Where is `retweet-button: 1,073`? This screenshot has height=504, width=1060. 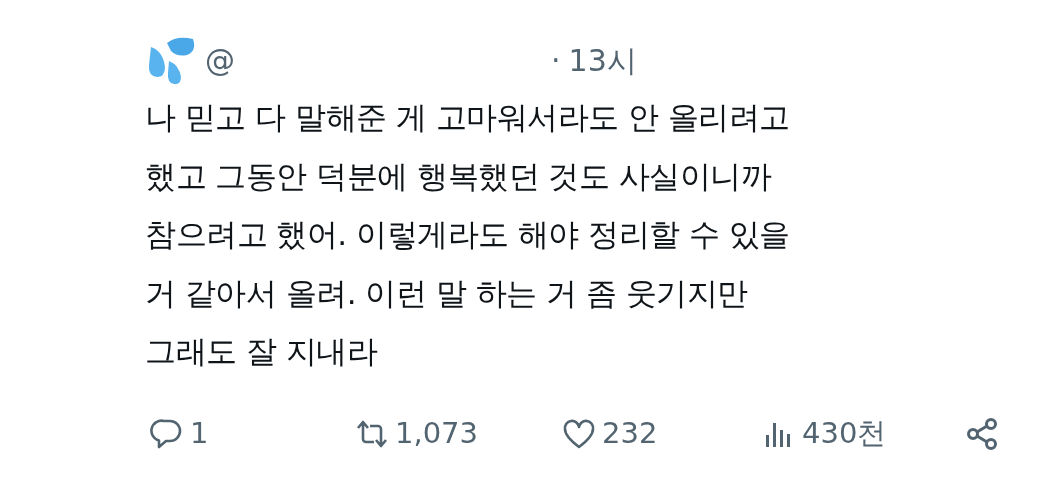
retweet-button: 1,073 is located at coordinates (417, 433).